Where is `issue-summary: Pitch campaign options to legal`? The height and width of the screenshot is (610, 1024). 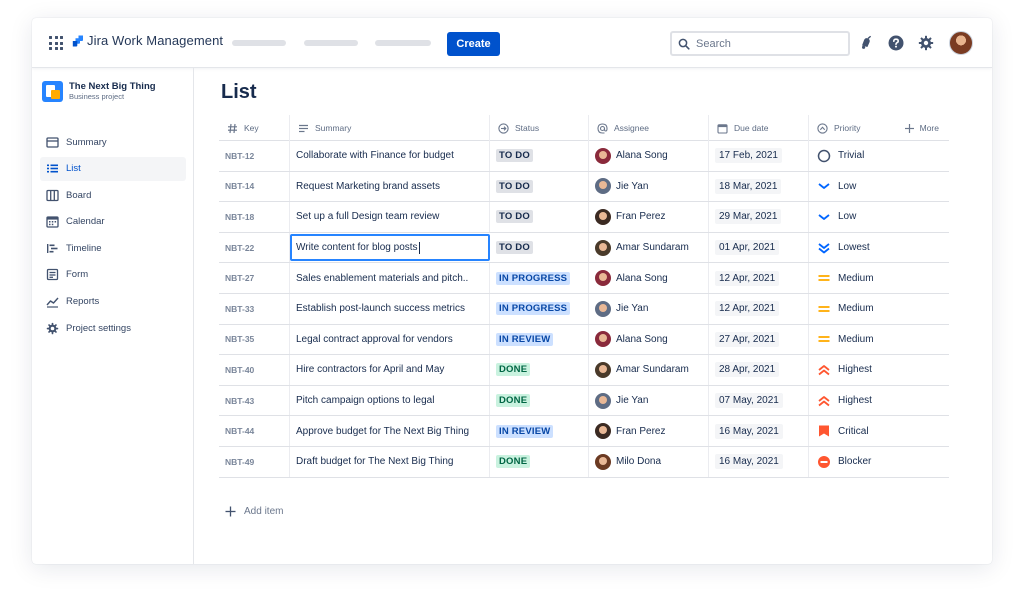 issue-summary: Pitch campaign options to legal is located at coordinates (390, 400).